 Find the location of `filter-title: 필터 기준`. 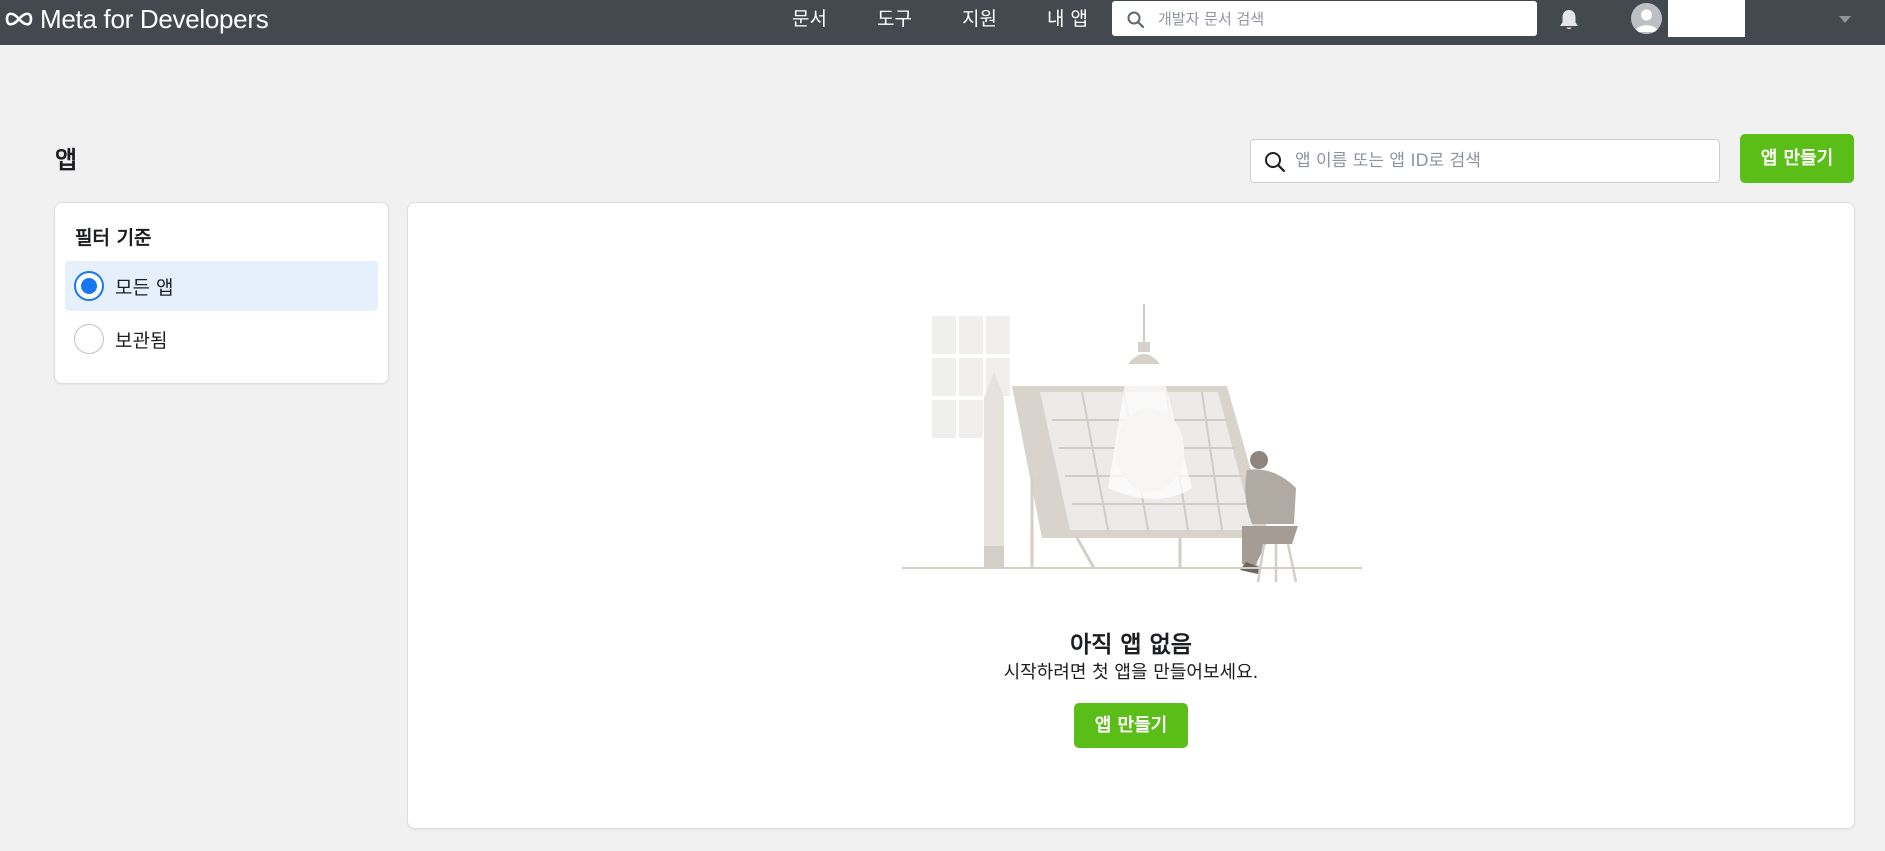

filter-title: 필터 기준 is located at coordinates (113, 238).